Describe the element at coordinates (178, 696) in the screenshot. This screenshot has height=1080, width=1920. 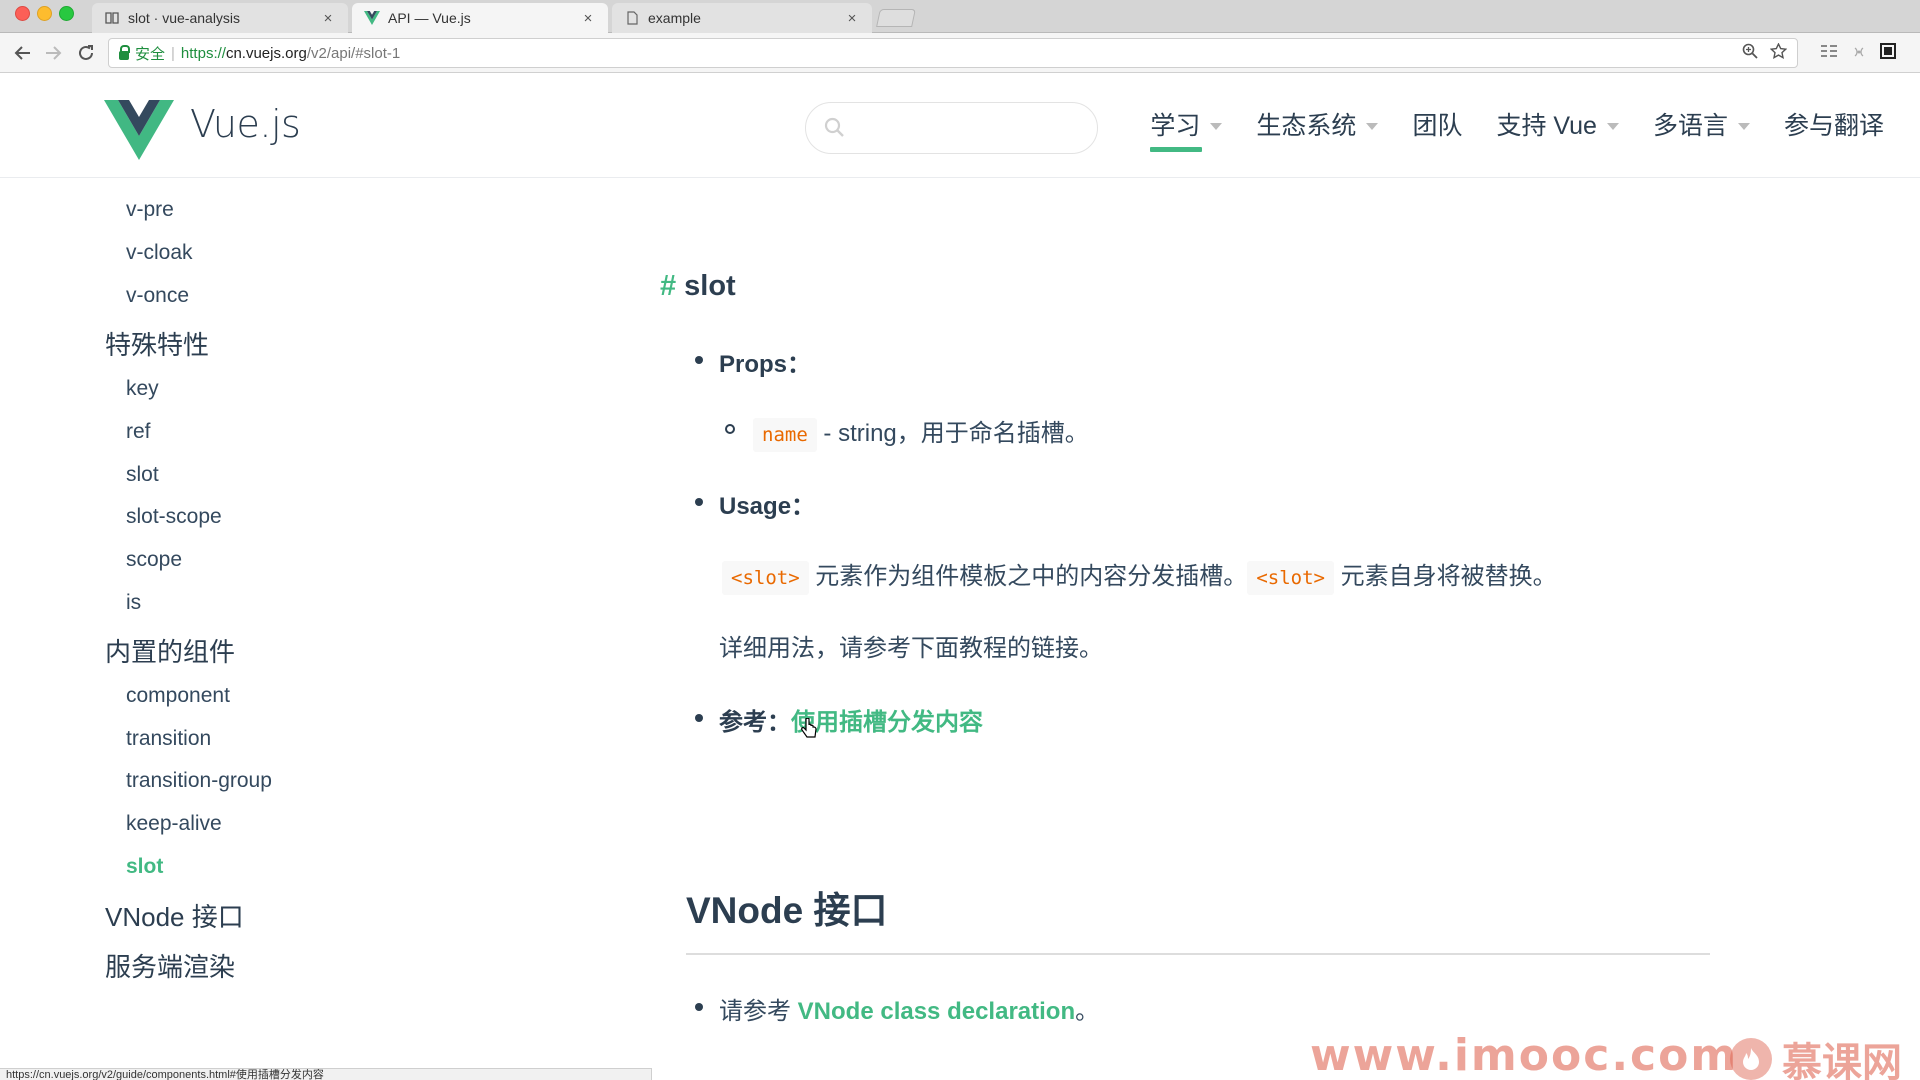
I see `sidebar-item-component: component` at that location.